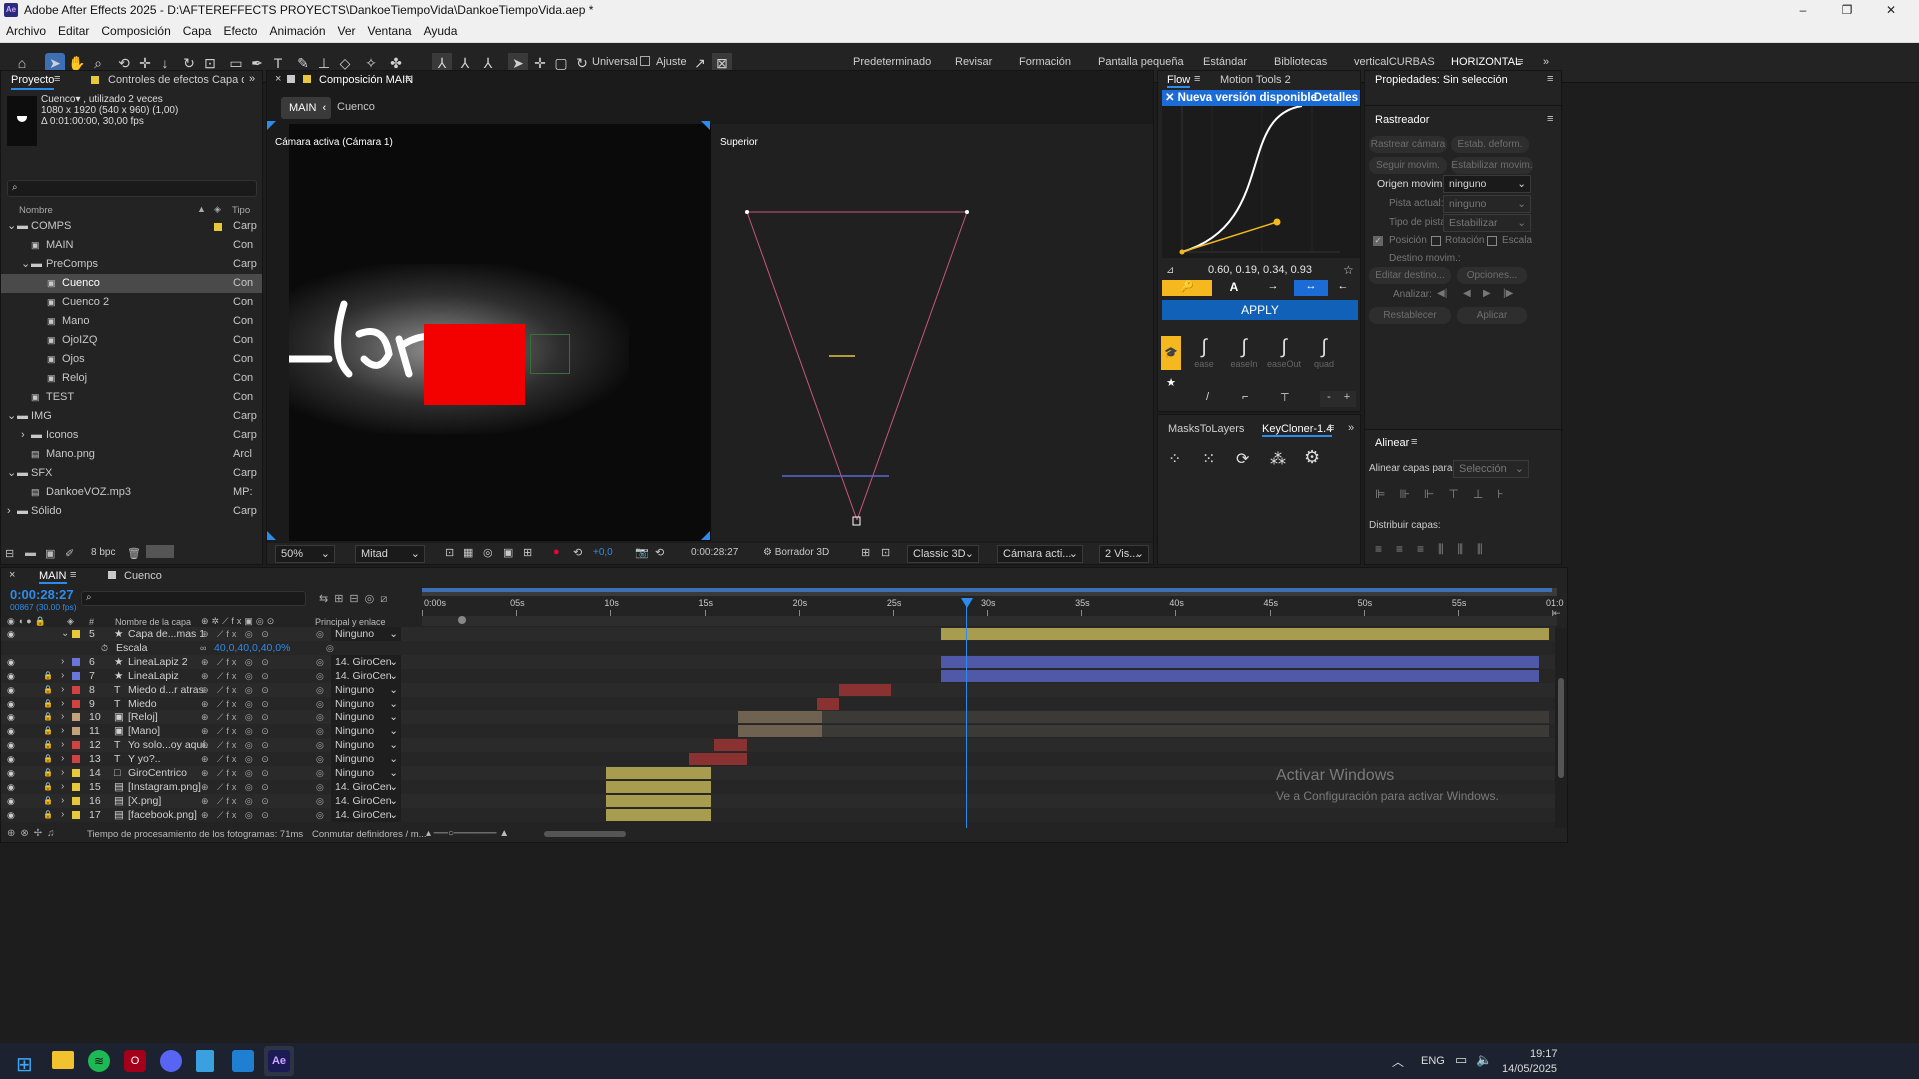  Describe the element at coordinates (241, 210) in the screenshot. I see `col-tipo: Tipo` at that location.